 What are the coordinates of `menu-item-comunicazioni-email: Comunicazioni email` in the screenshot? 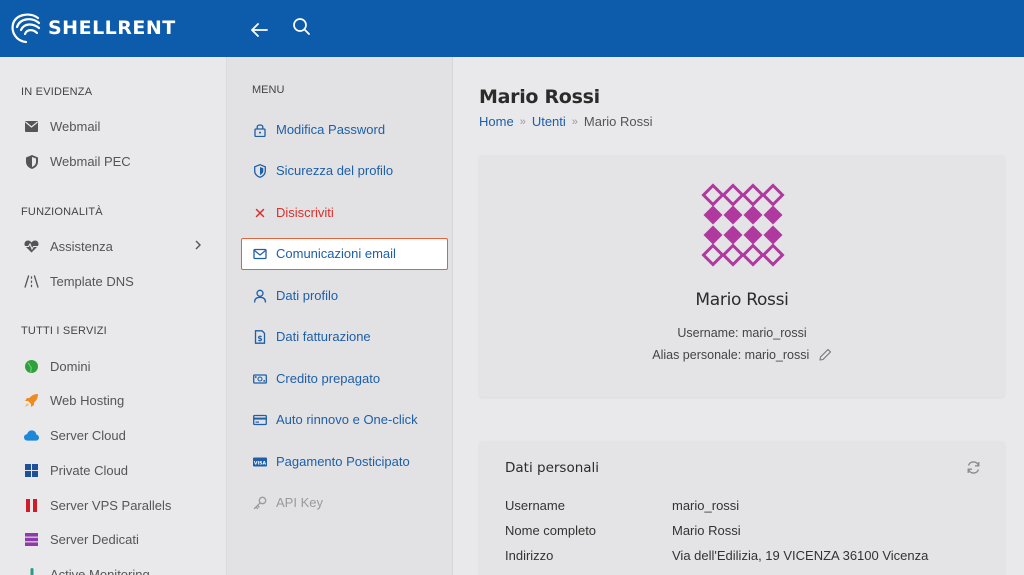 It's located at (344, 254).